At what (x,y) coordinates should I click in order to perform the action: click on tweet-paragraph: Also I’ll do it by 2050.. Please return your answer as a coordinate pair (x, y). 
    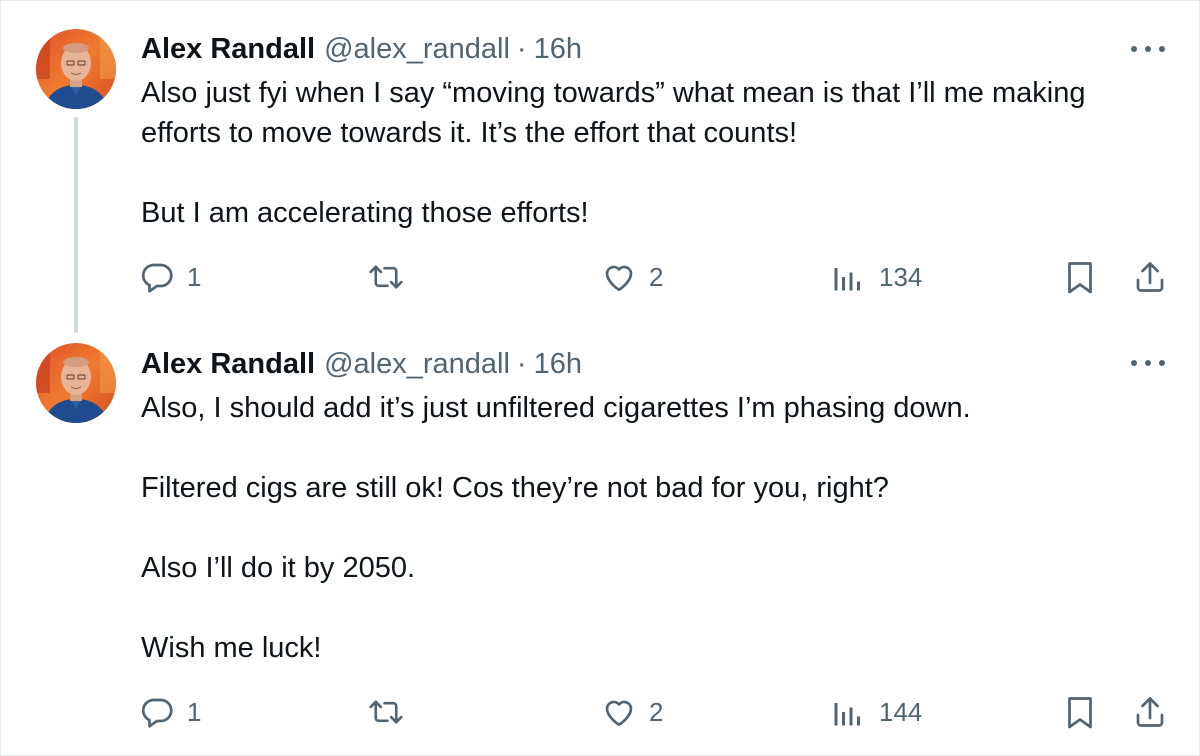
    Looking at the image, I should click on (278, 568).